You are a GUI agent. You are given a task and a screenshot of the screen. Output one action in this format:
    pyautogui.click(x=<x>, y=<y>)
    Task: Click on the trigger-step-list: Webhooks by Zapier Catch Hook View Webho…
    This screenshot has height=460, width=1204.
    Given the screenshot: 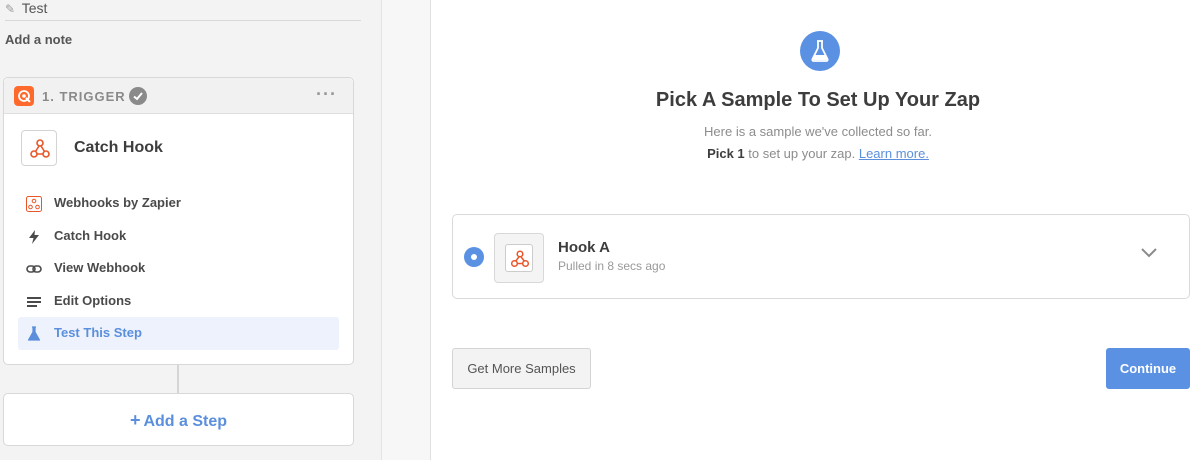 What is the action you would take?
    pyautogui.click(x=178, y=268)
    